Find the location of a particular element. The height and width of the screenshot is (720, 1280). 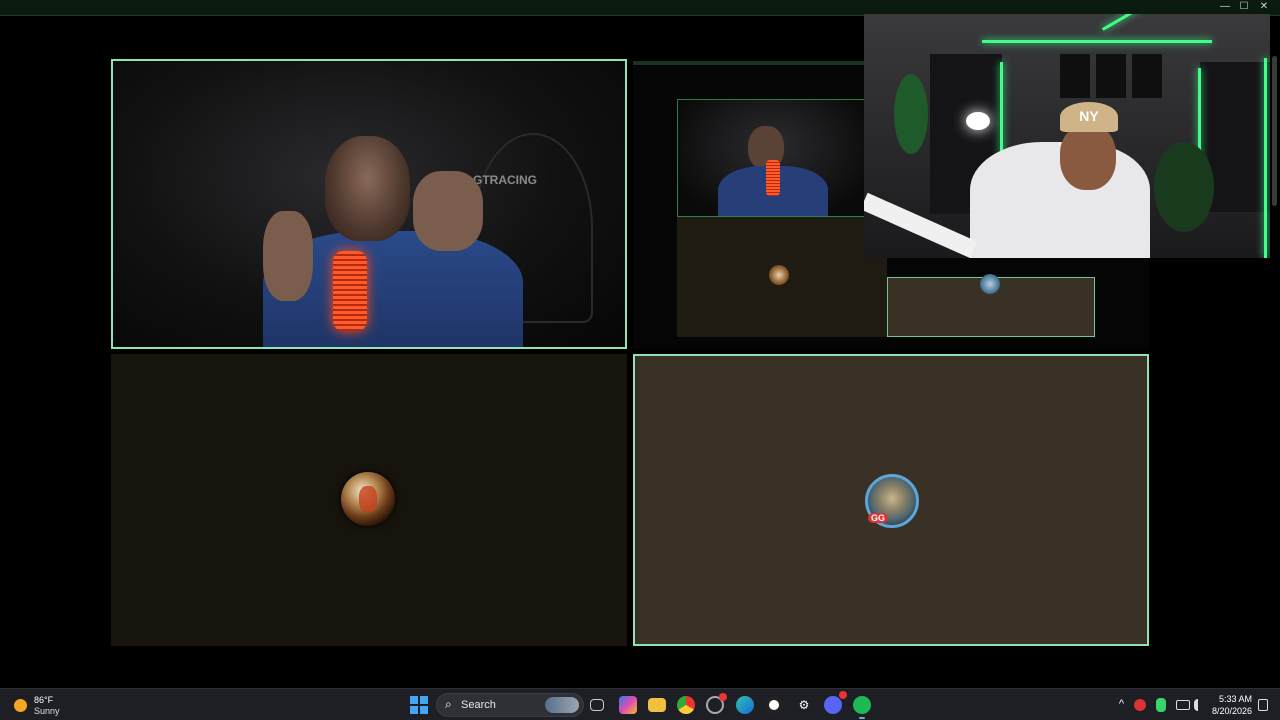

participant-hand-left is located at coordinates (288, 256).